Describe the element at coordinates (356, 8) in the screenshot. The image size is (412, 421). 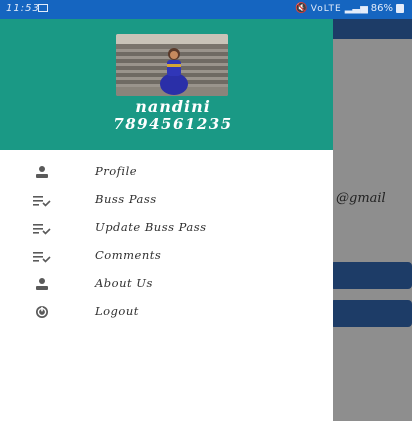
I see `signal-icon: ▂▃▅` at that location.